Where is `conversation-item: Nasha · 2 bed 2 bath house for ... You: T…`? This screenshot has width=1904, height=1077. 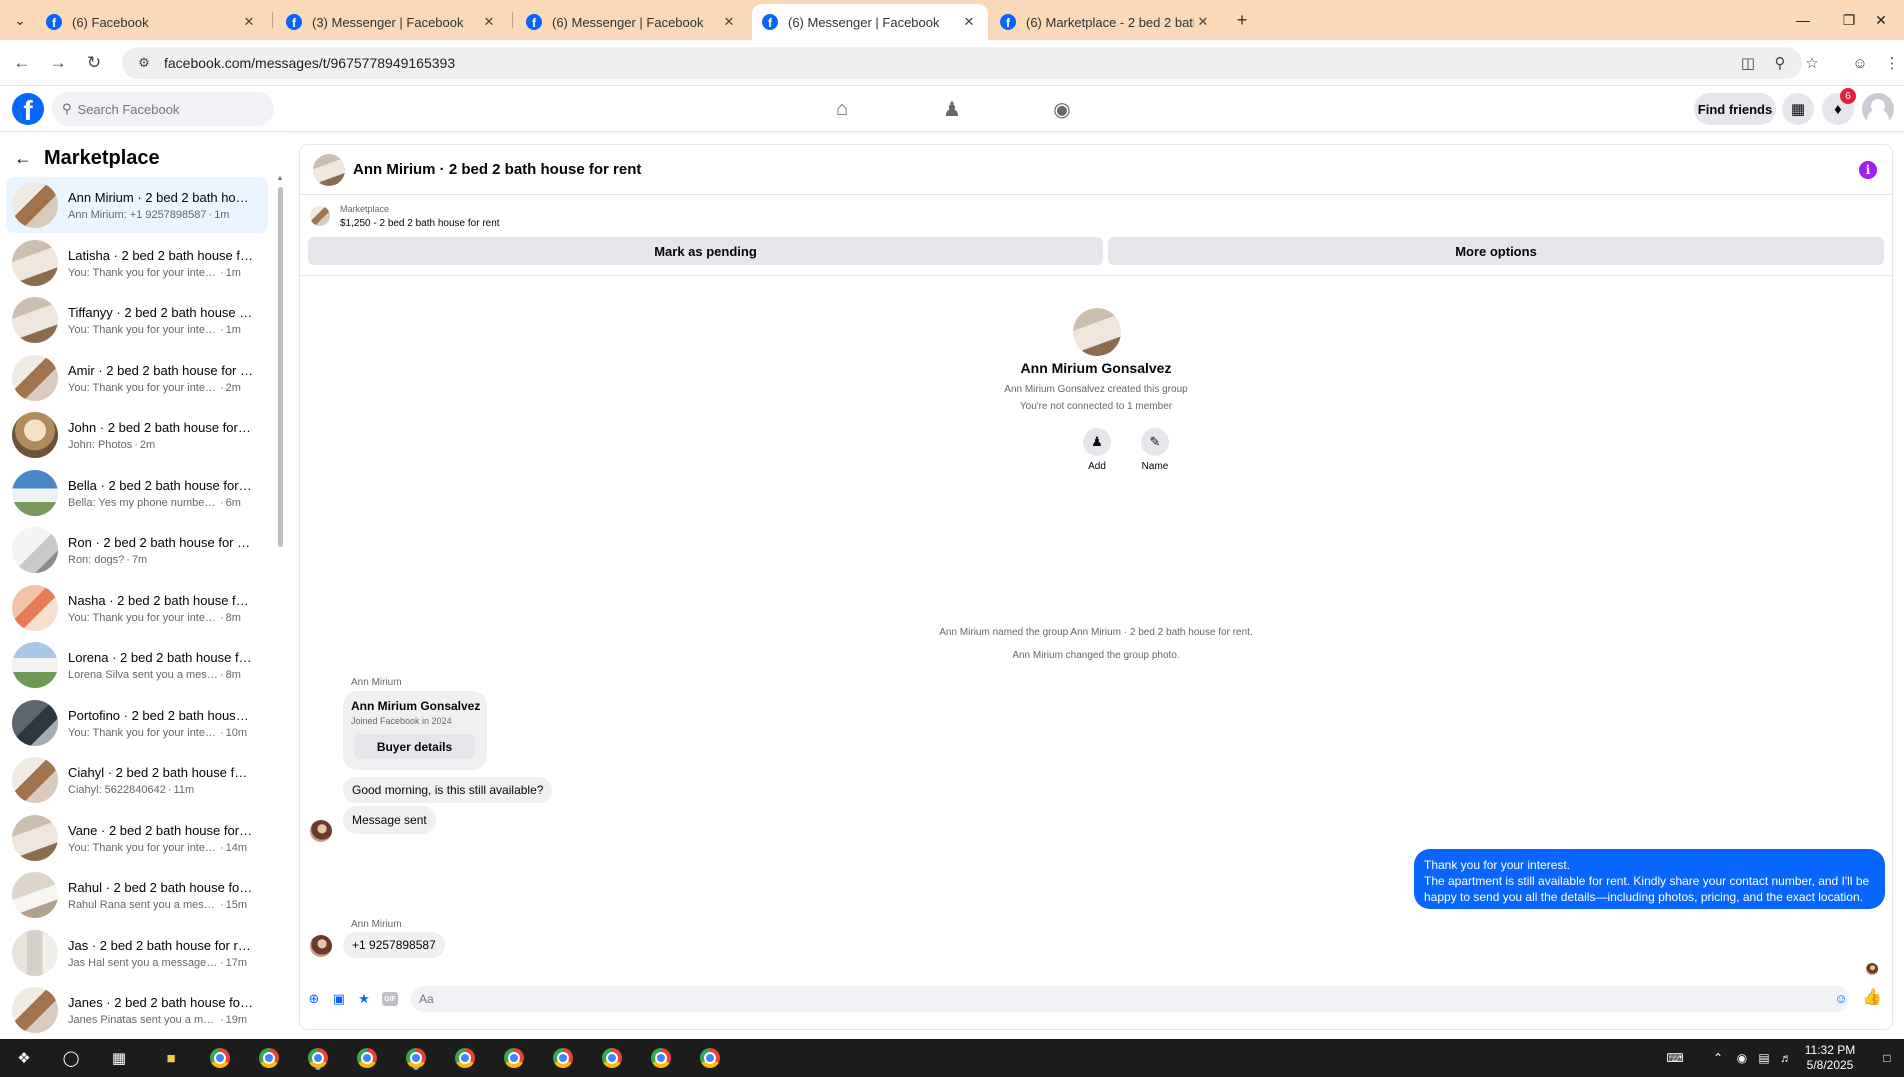
conversation-item: Nasha · 2 bed 2 bath house for ... You: T… is located at coordinates (137, 608).